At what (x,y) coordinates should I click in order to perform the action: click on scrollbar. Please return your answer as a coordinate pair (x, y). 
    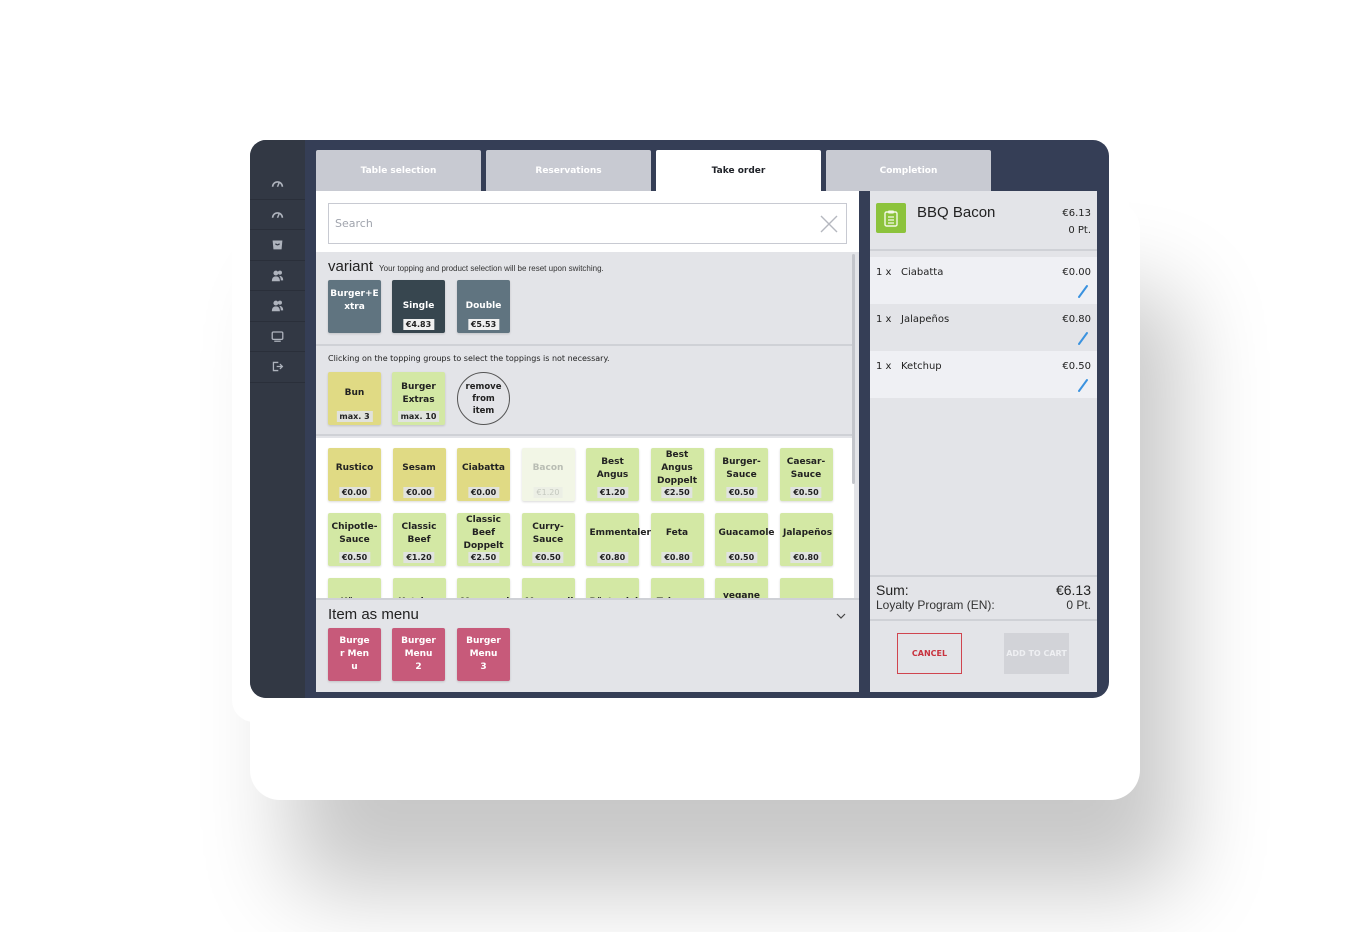
    Looking at the image, I should click on (853, 369).